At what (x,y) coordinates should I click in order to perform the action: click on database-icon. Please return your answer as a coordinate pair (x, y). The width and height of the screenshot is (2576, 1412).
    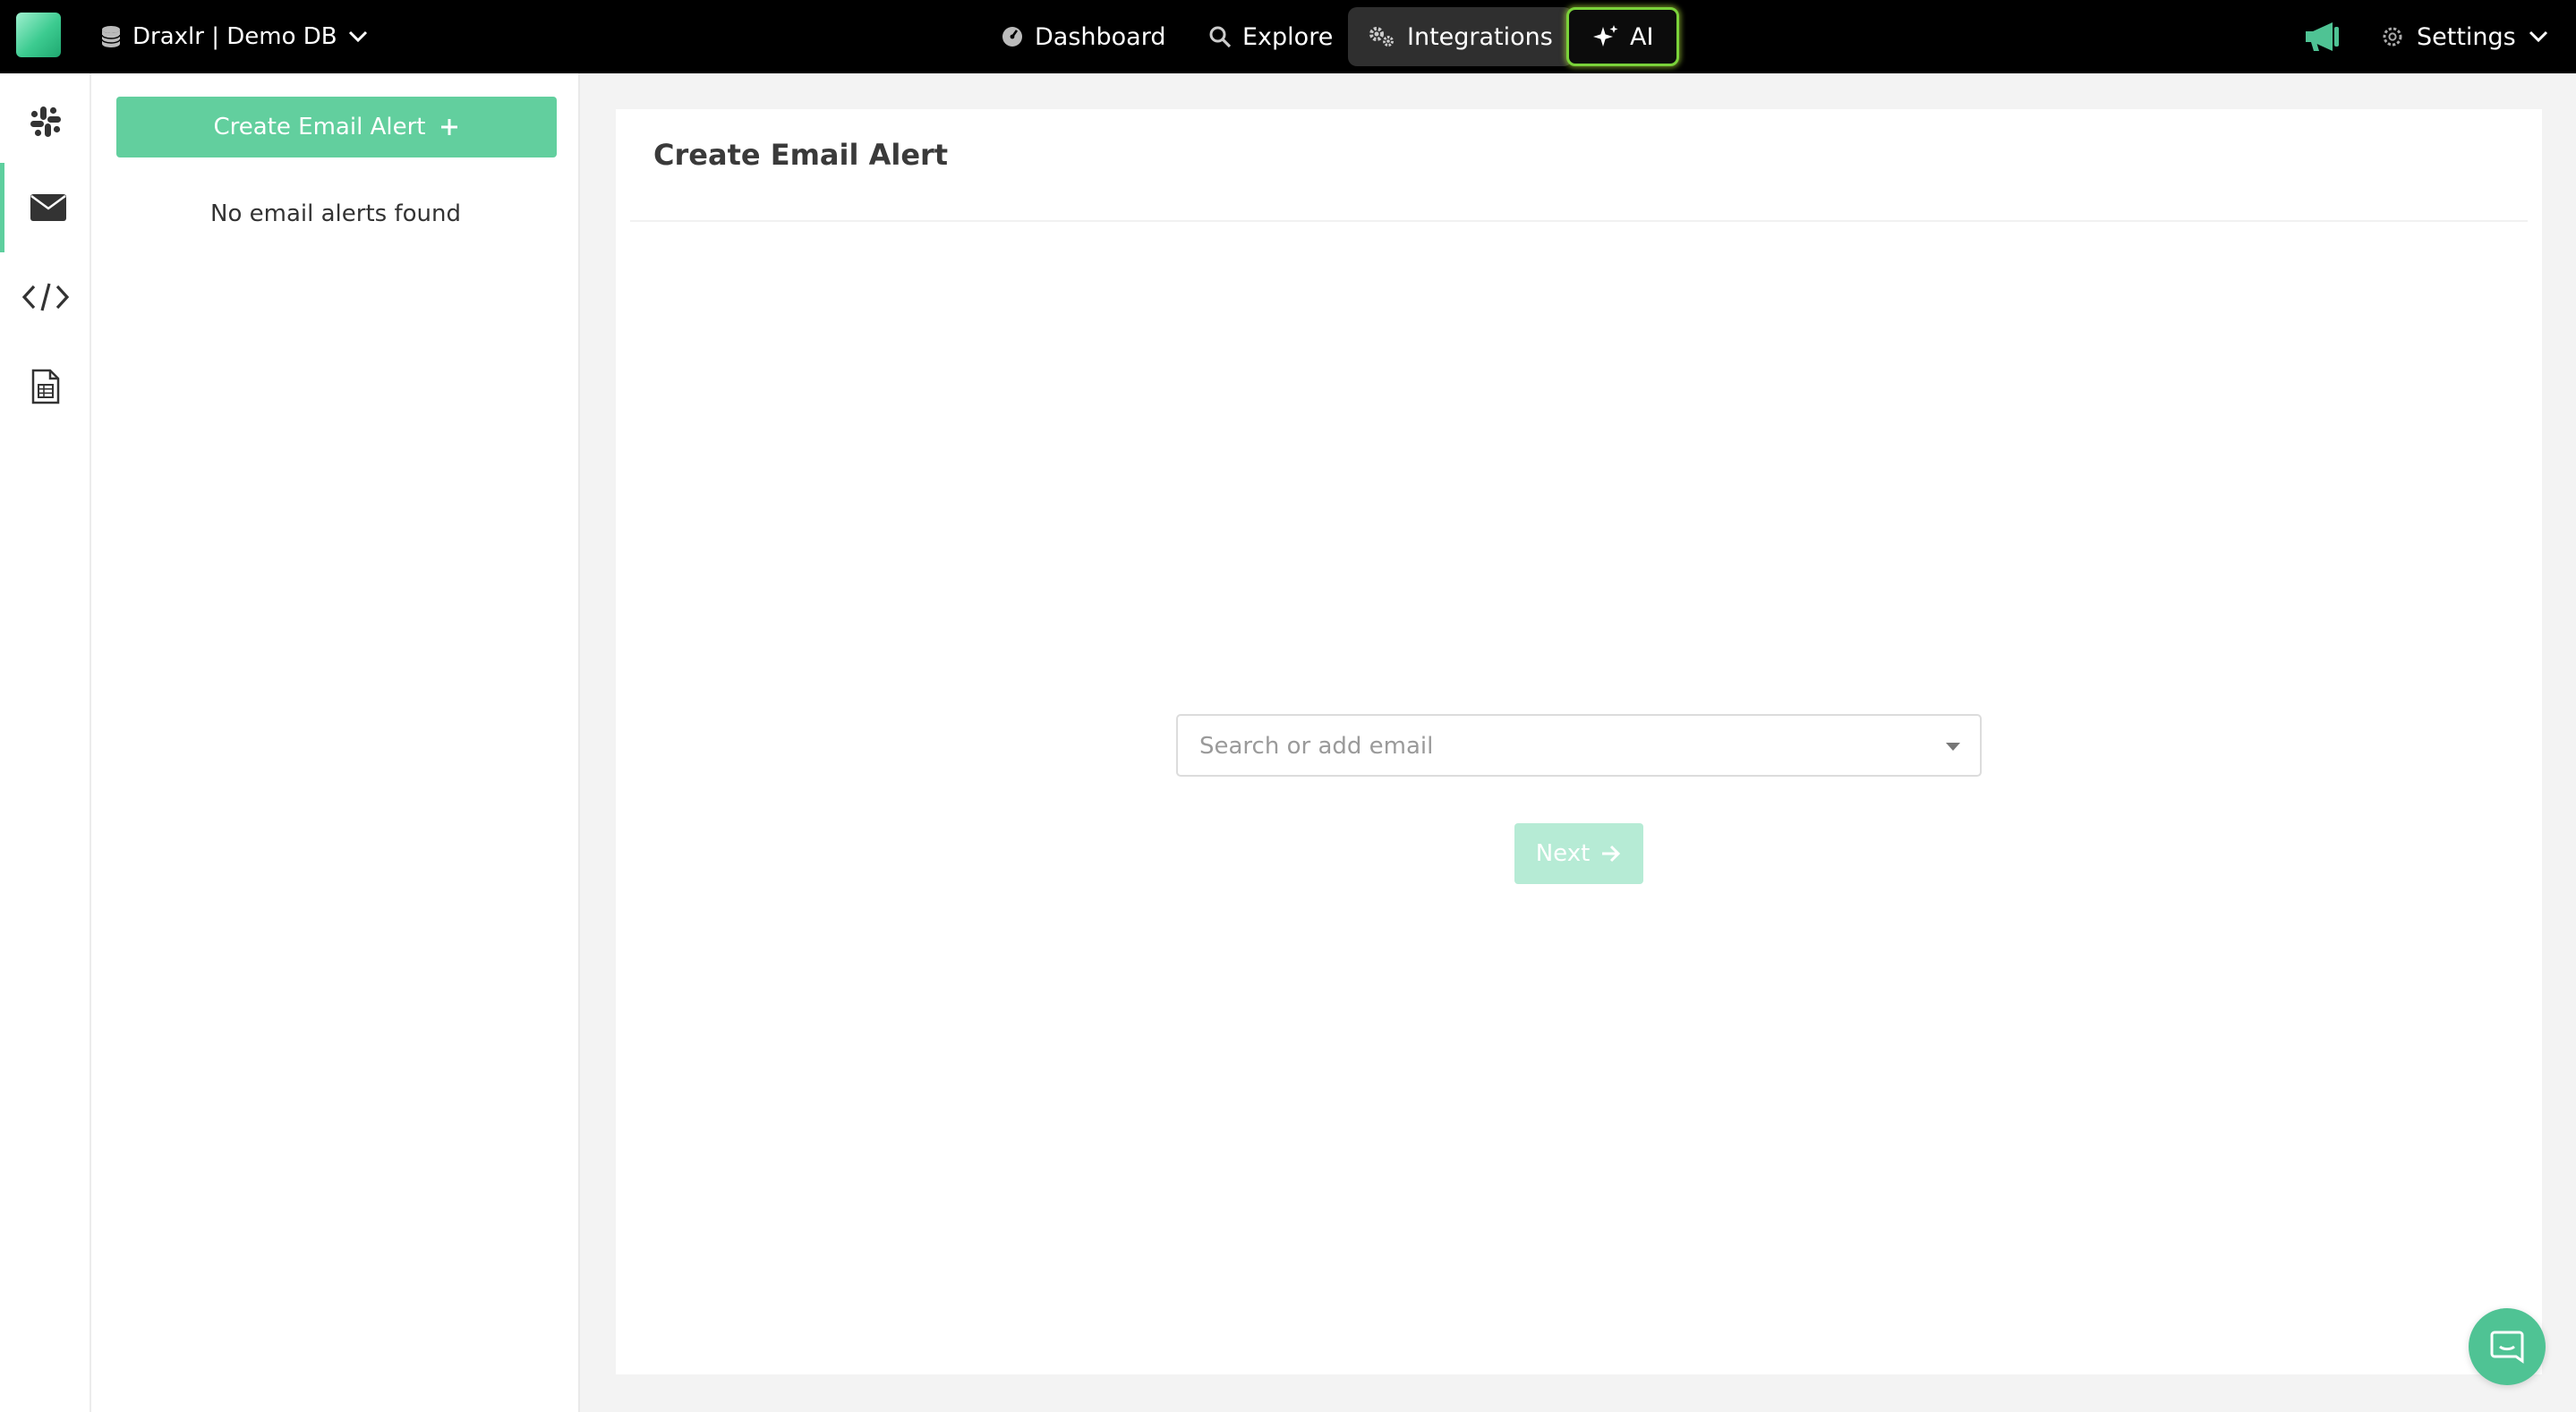
    Looking at the image, I should click on (111, 36).